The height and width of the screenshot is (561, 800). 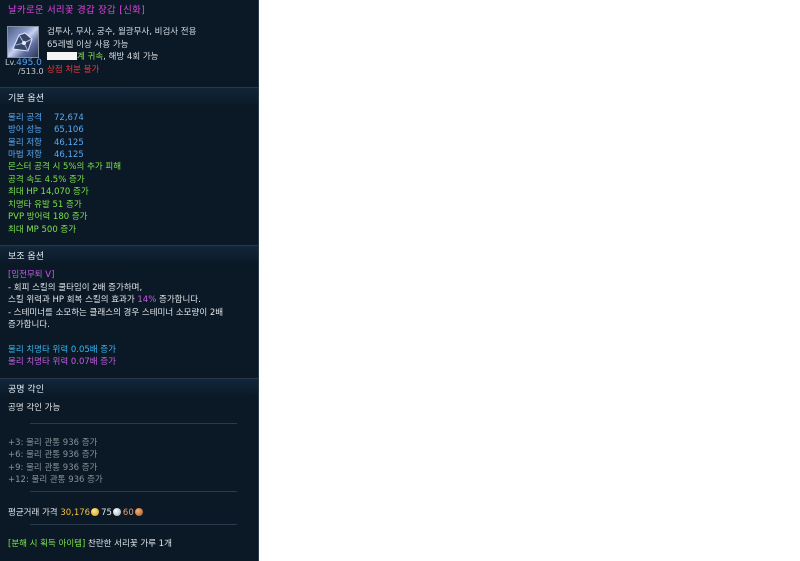 What do you see at coordinates (42, 230) in the screenshot?
I see `bonus-row: 최대 MP 500 증가` at bounding box center [42, 230].